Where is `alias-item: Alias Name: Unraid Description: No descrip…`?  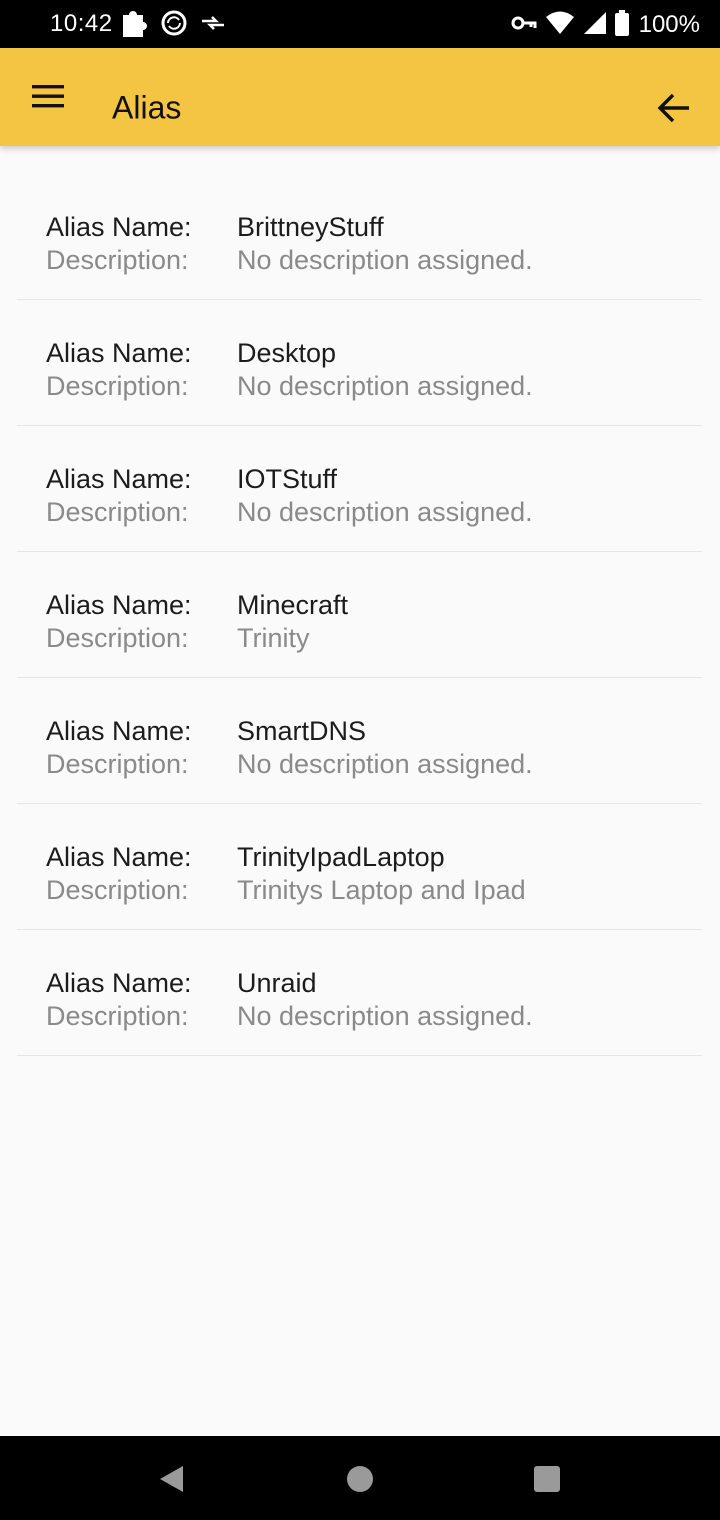 alias-item: Alias Name: Unraid Description: No descrip… is located at coordinates (359, 993).